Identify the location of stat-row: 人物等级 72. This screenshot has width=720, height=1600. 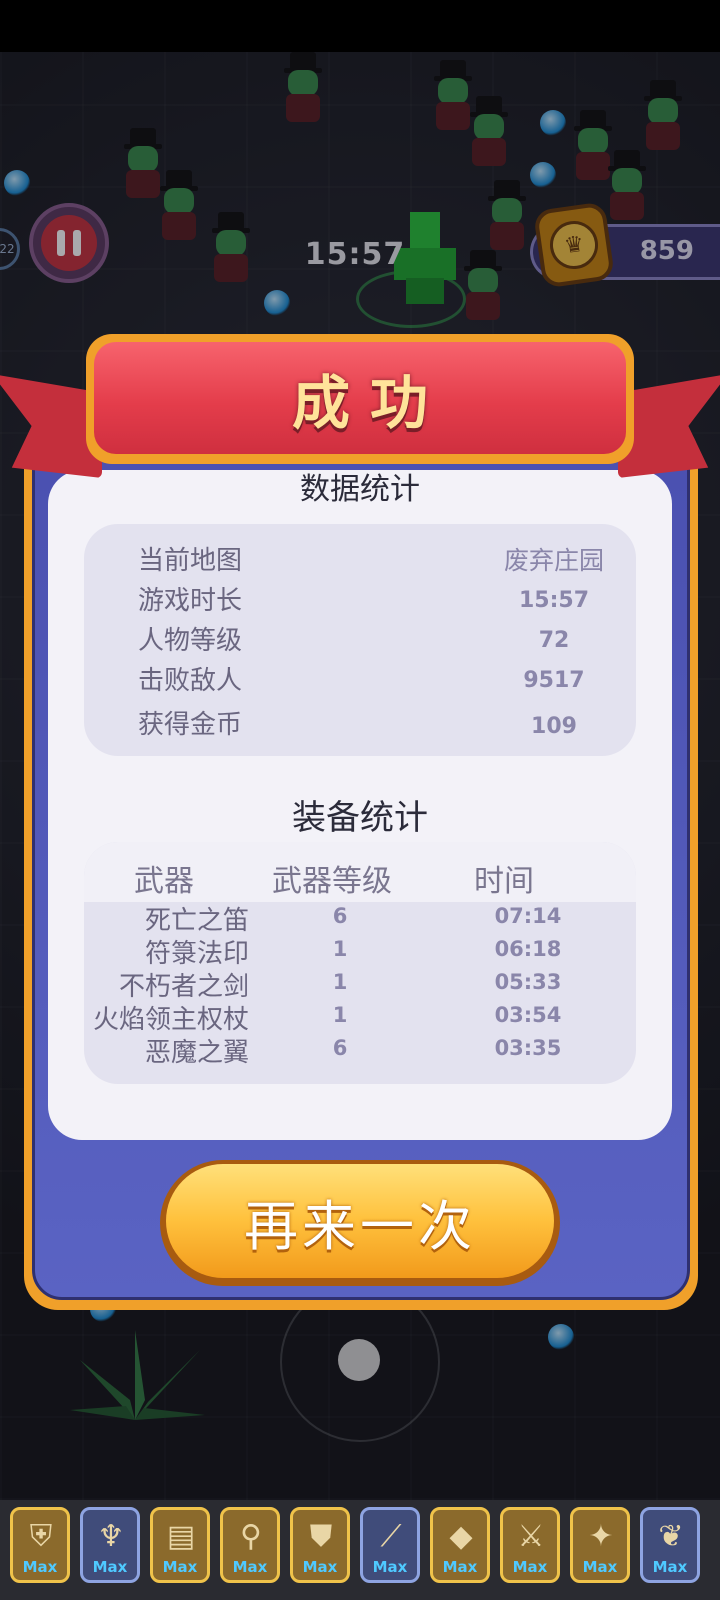
(360, 640).